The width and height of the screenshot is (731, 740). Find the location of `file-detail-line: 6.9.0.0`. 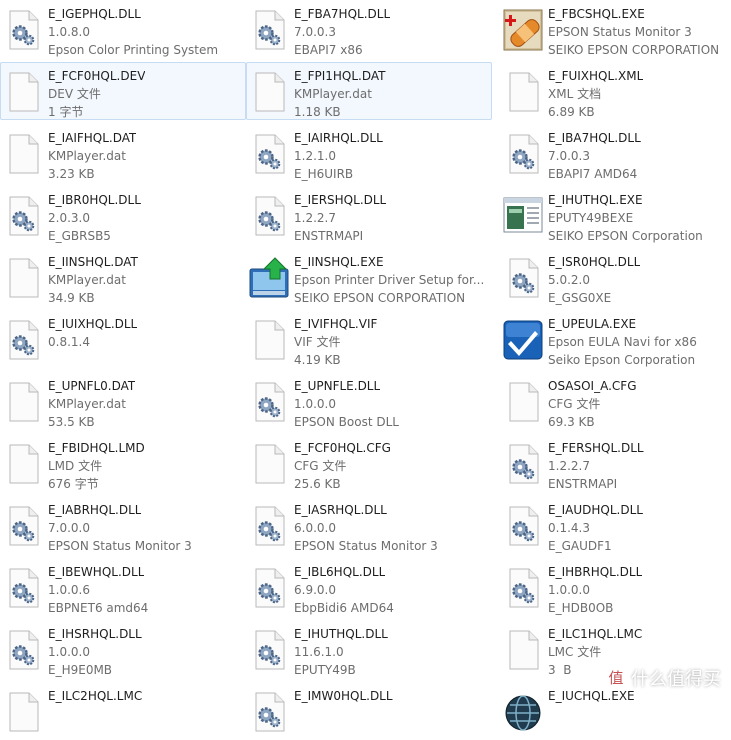

file-detail-line: 6.9.0.0 is located at coordinates (315, 590).